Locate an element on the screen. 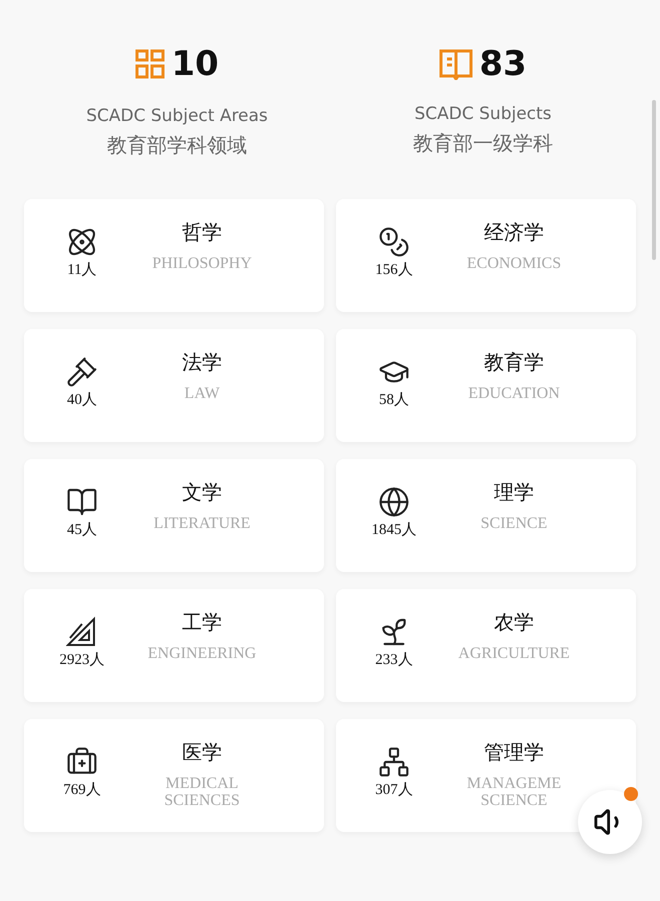 The image size is (660, 901). member-count: 1845人 is located at coordinates (394, 530).